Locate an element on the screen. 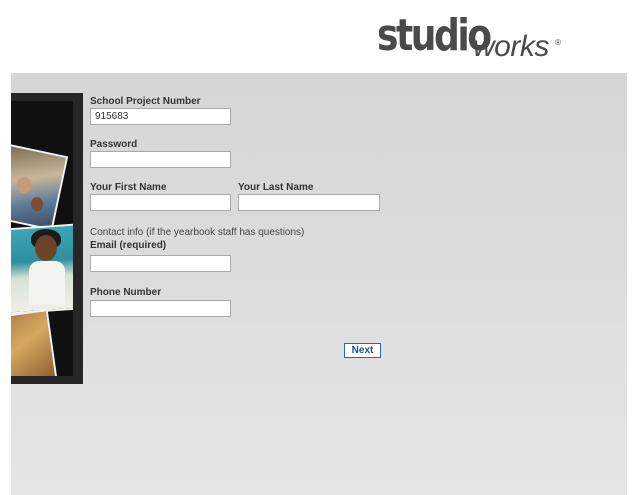 The height and width of the screenshot is (495, 632). first-name-input is located at coordinates (160, 202).